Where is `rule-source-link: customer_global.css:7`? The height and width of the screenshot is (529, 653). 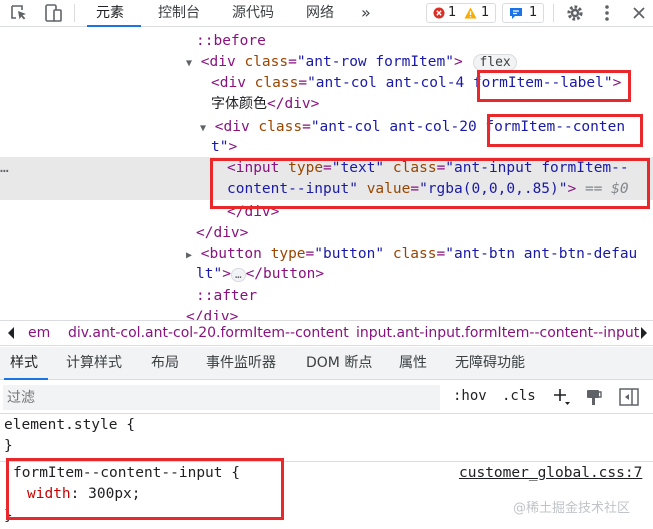
rule-source-link: customer_global.css:7 is located at coordinates (550, 473).